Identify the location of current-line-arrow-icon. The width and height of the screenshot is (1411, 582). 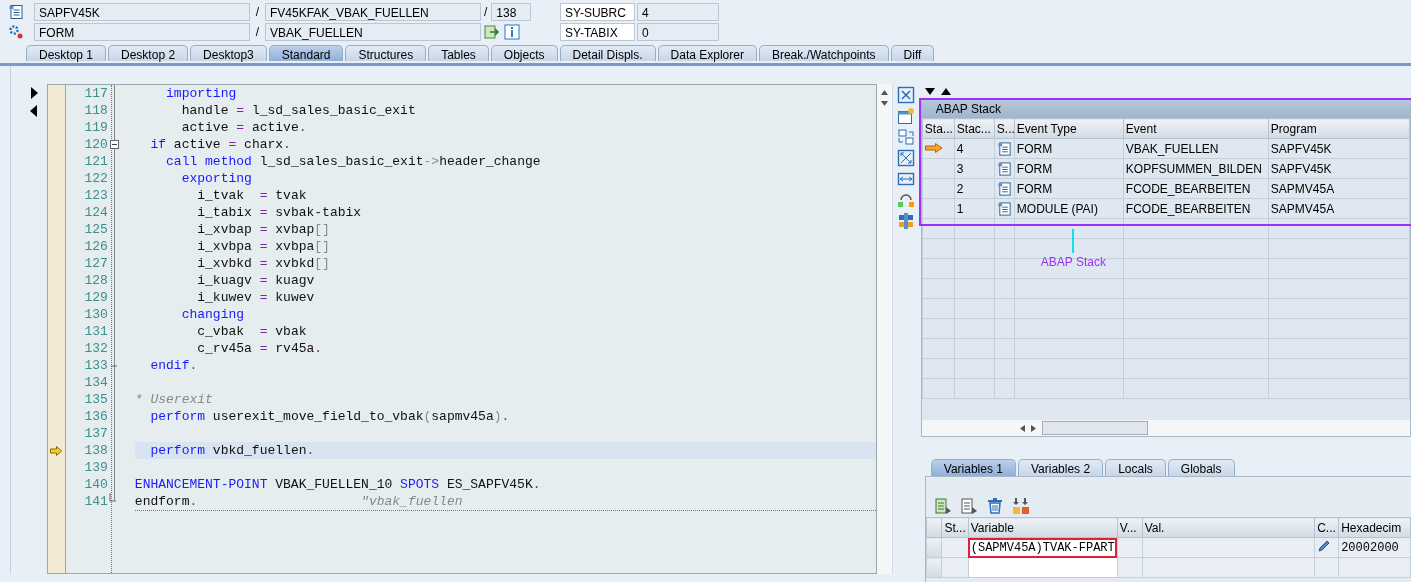
(56, 450).